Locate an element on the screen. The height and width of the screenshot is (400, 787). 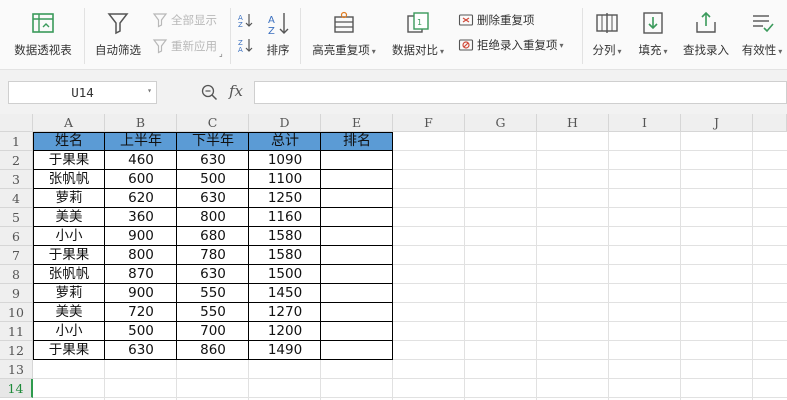
column-header-j: J is located at coordinates (717, 123).